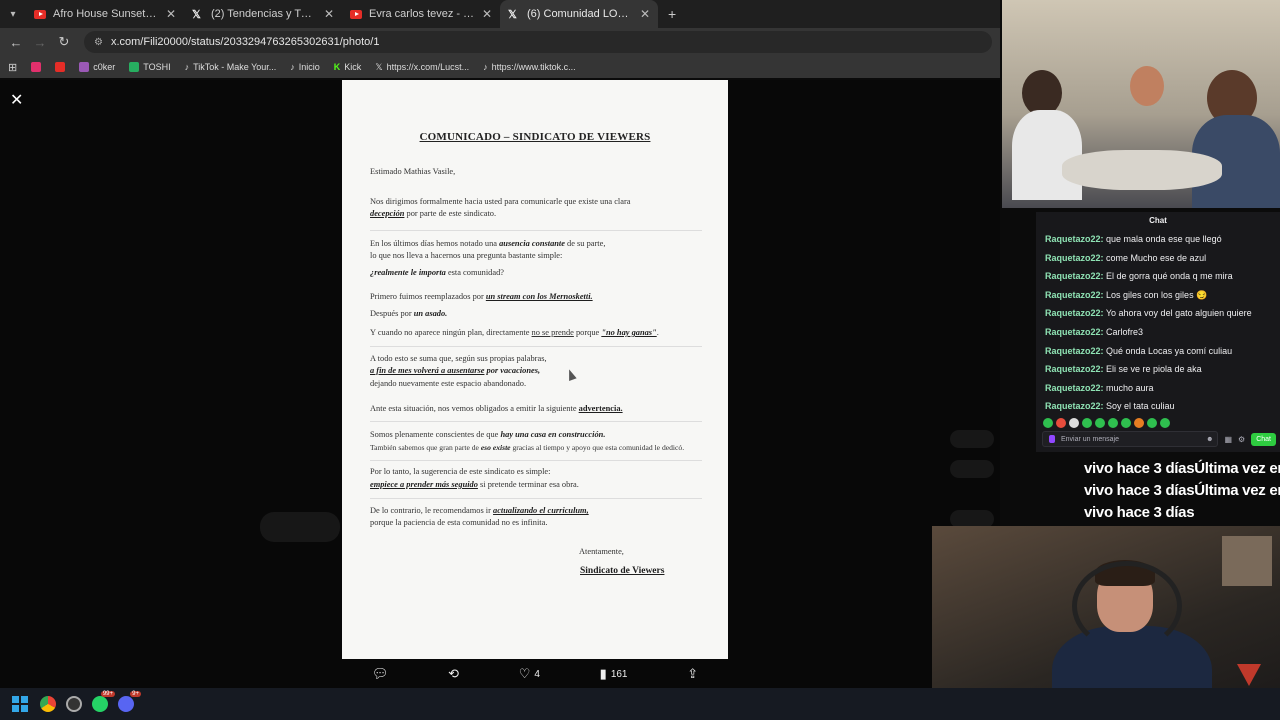 This screenshot has height=720, width=1280. What do you see at coordinates (579, 14) in the screenshot?
I see `tab-4-active: 𝕏 (6) Comunidad LOS TOP GLOBA ✕` at bounding box center [579, 14].